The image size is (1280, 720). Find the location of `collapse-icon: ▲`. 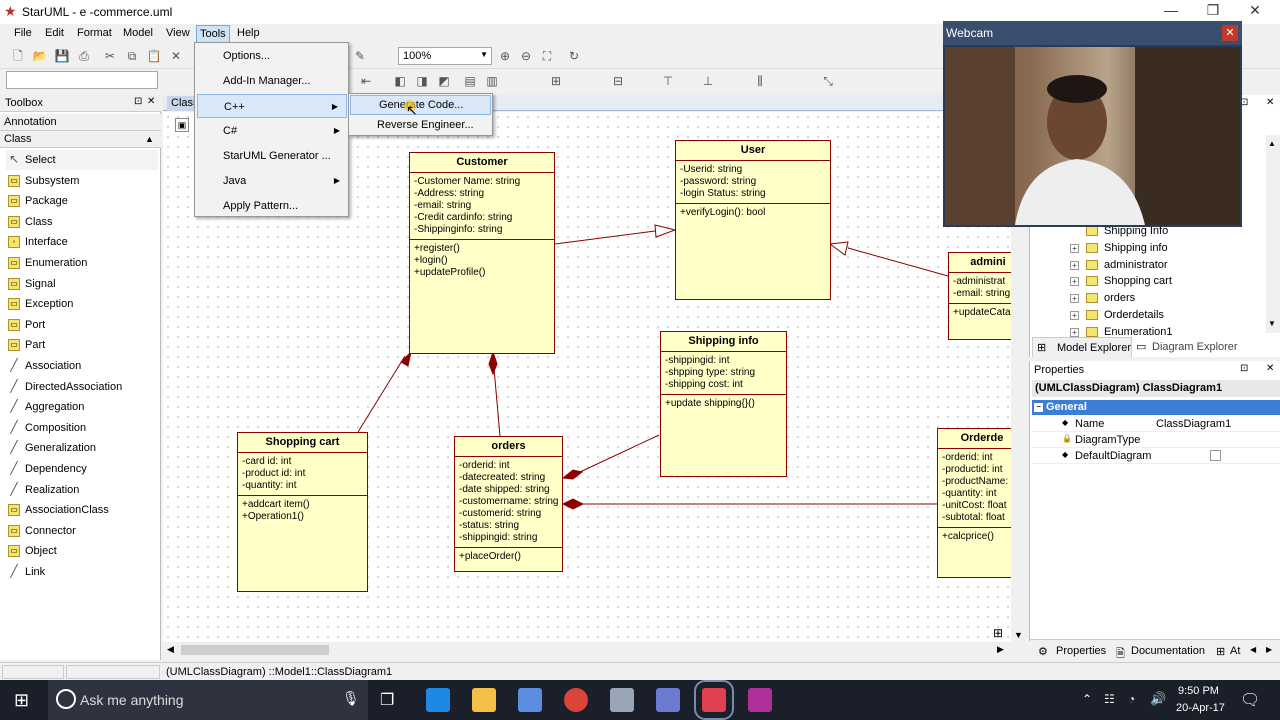

collapse-icon: ▲ is located at coordinates (149, 139).